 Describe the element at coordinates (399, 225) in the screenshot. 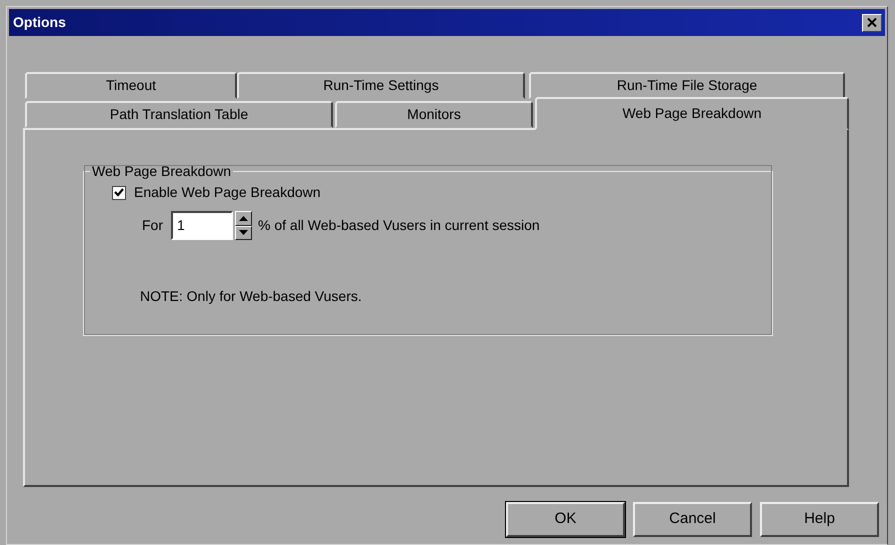

I see `spin-suffix: % of all Web-based Vusers in current session` at that location.